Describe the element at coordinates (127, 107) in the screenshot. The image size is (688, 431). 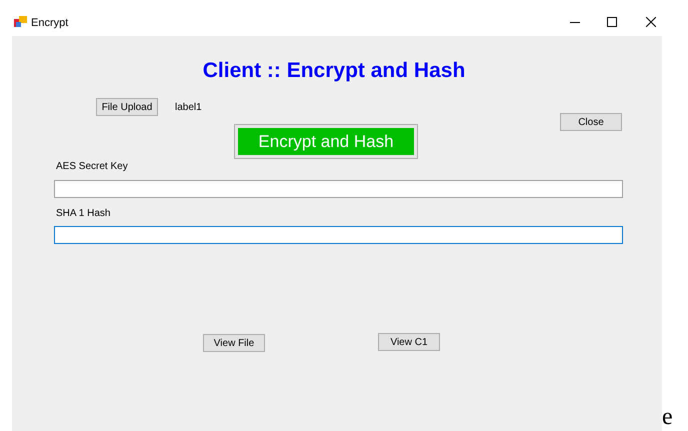
I see `file-upload-button: File Upload` at that location.